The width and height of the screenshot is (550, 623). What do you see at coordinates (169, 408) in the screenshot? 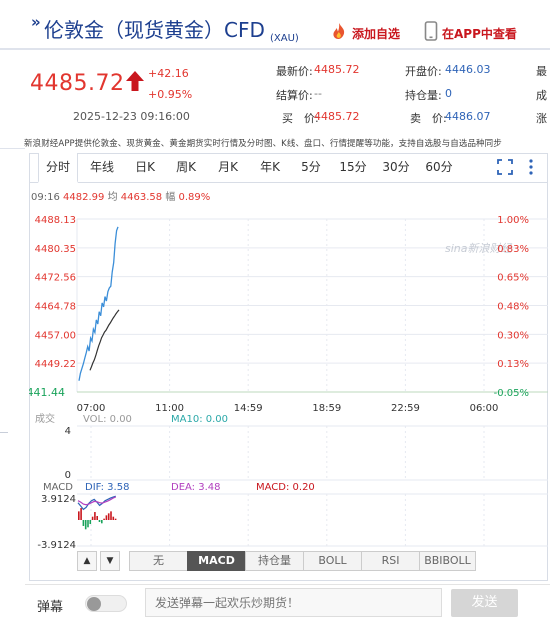
I see `x-tick-label: 11:00` at bounding box center [169, 408].